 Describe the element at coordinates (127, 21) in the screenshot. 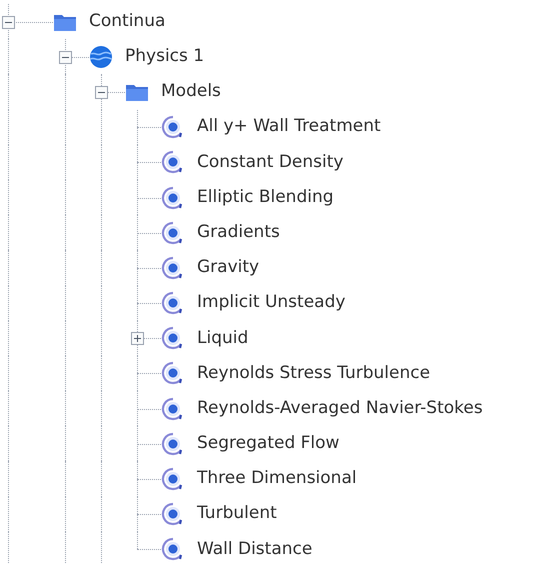

I see `tree-item-label: Continua` at that location.